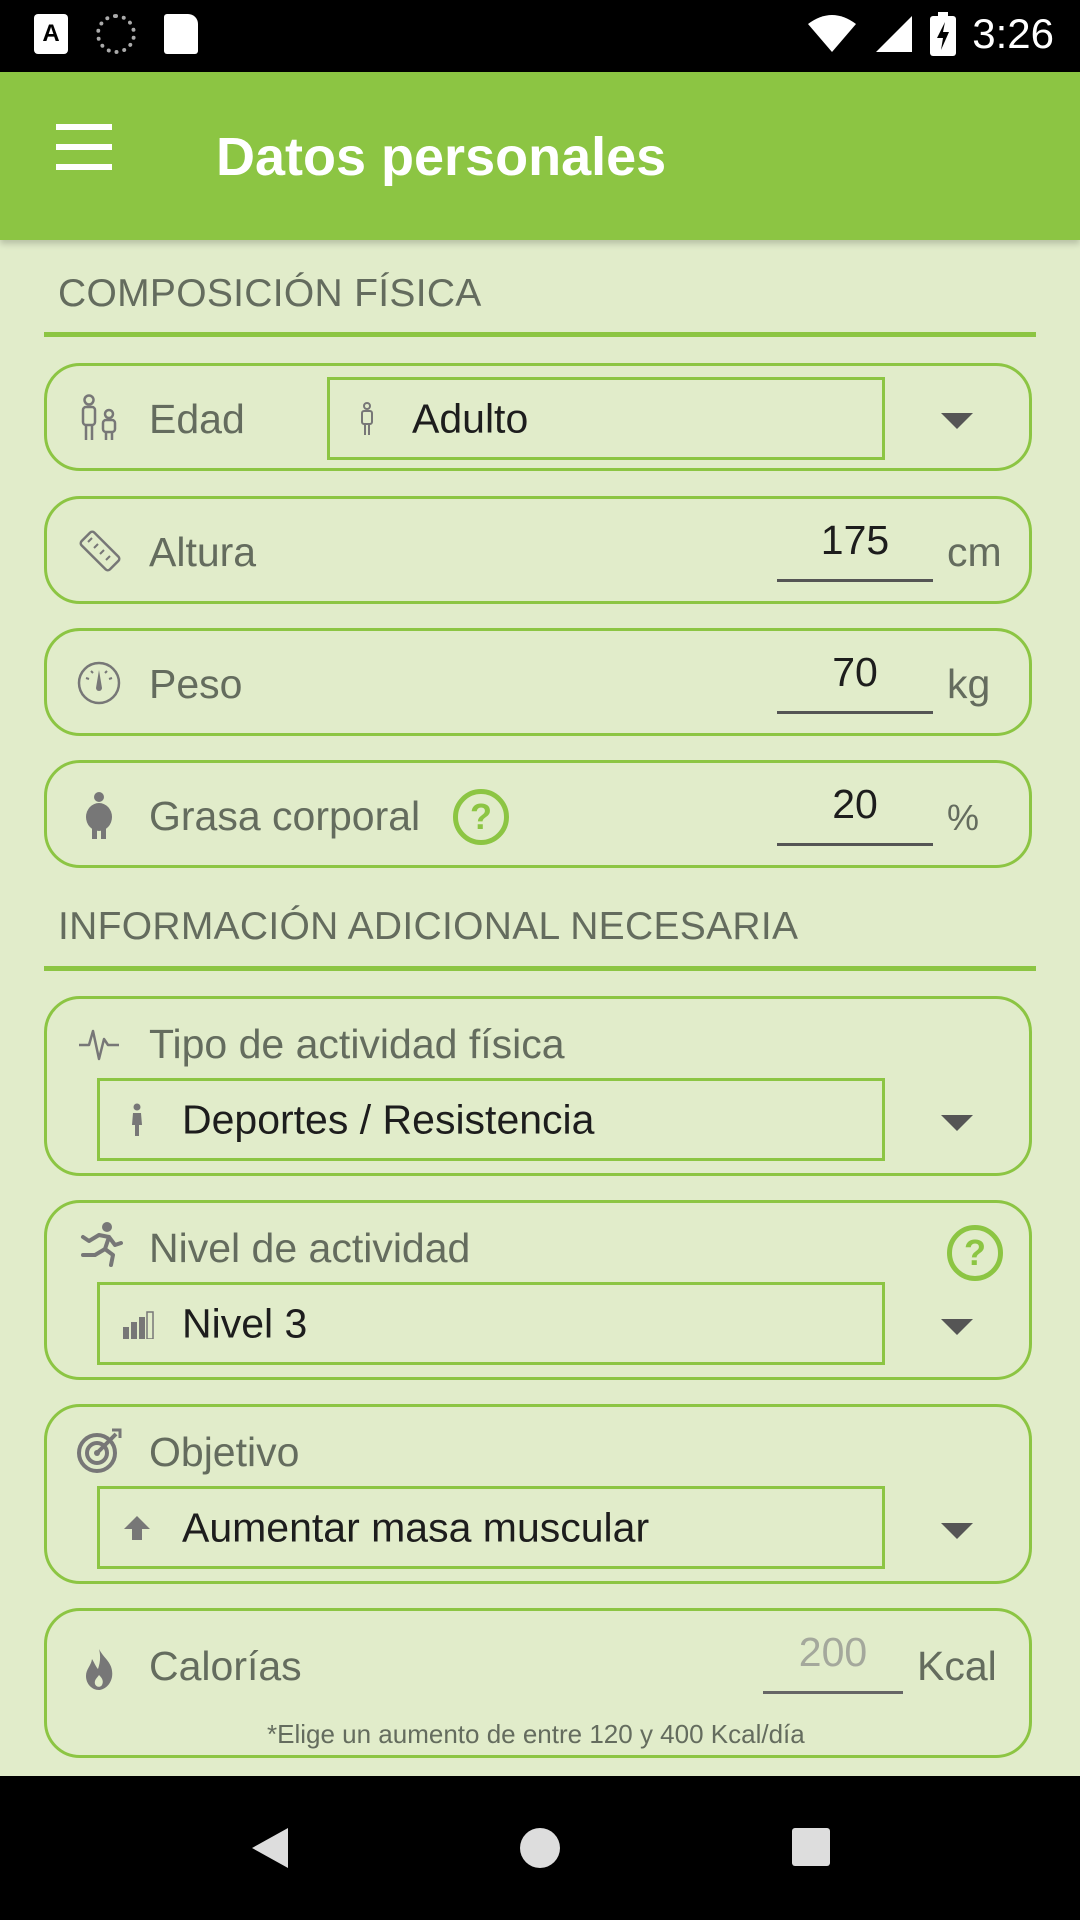 The height and width of the screenshot is (1920, 1080). Describe the element at coordinates (99, 1245) in the screenshot. I see `running-icon` at that location.